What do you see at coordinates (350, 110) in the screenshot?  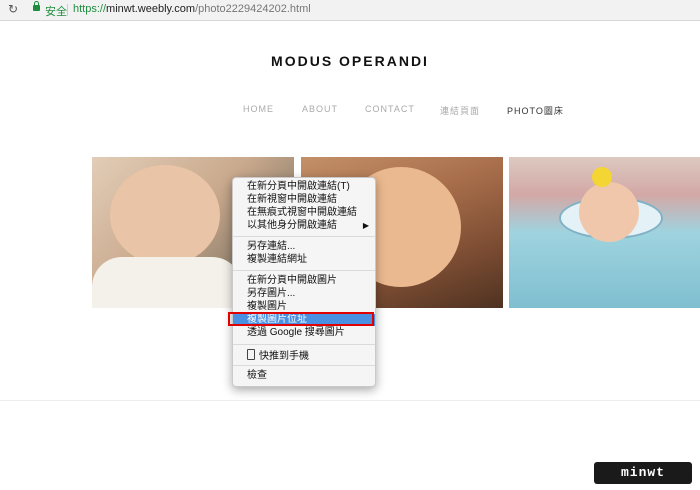 I see `site-nav: HOME ABOUT CONTACT 連結頁面 PHOTO圖床` at bounding box center [350, 110].